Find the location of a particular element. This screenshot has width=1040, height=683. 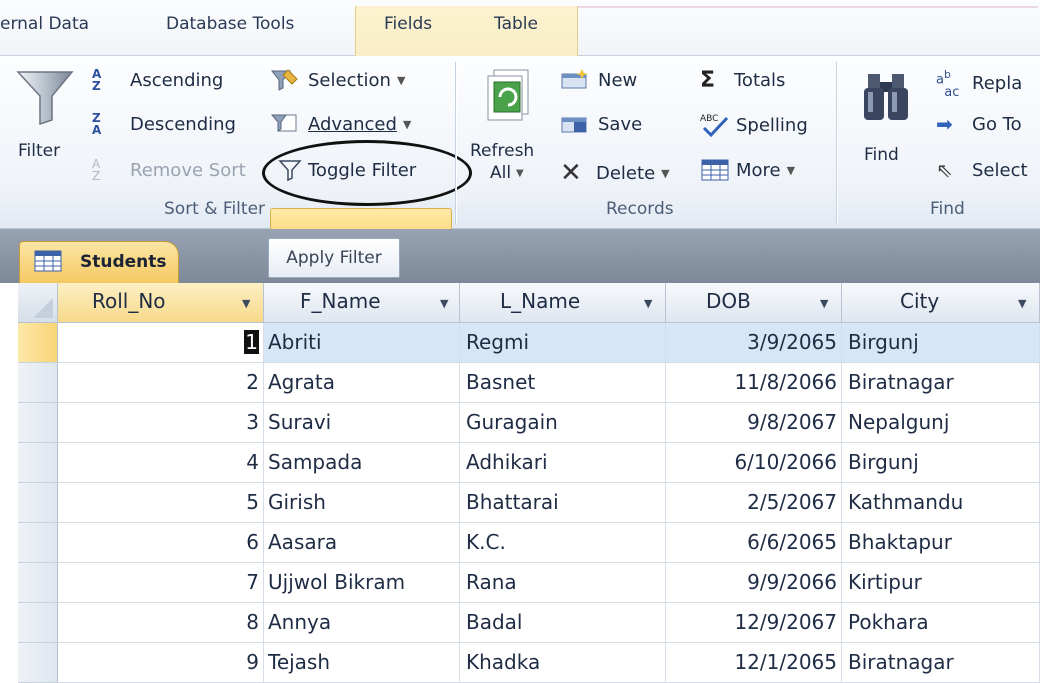

column-header-city: City ▼ is located at coordinates (941, 303).